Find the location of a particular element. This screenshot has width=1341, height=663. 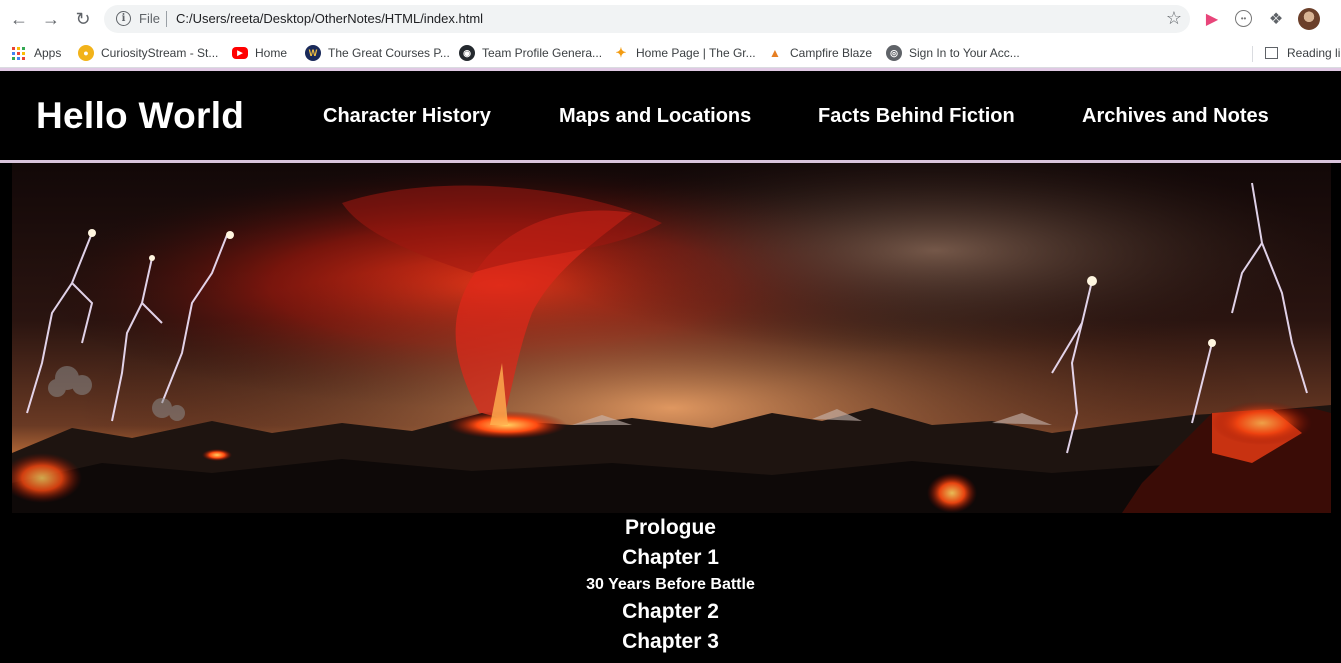

nav-character-history: Character History is located at coordinates (407, 116).